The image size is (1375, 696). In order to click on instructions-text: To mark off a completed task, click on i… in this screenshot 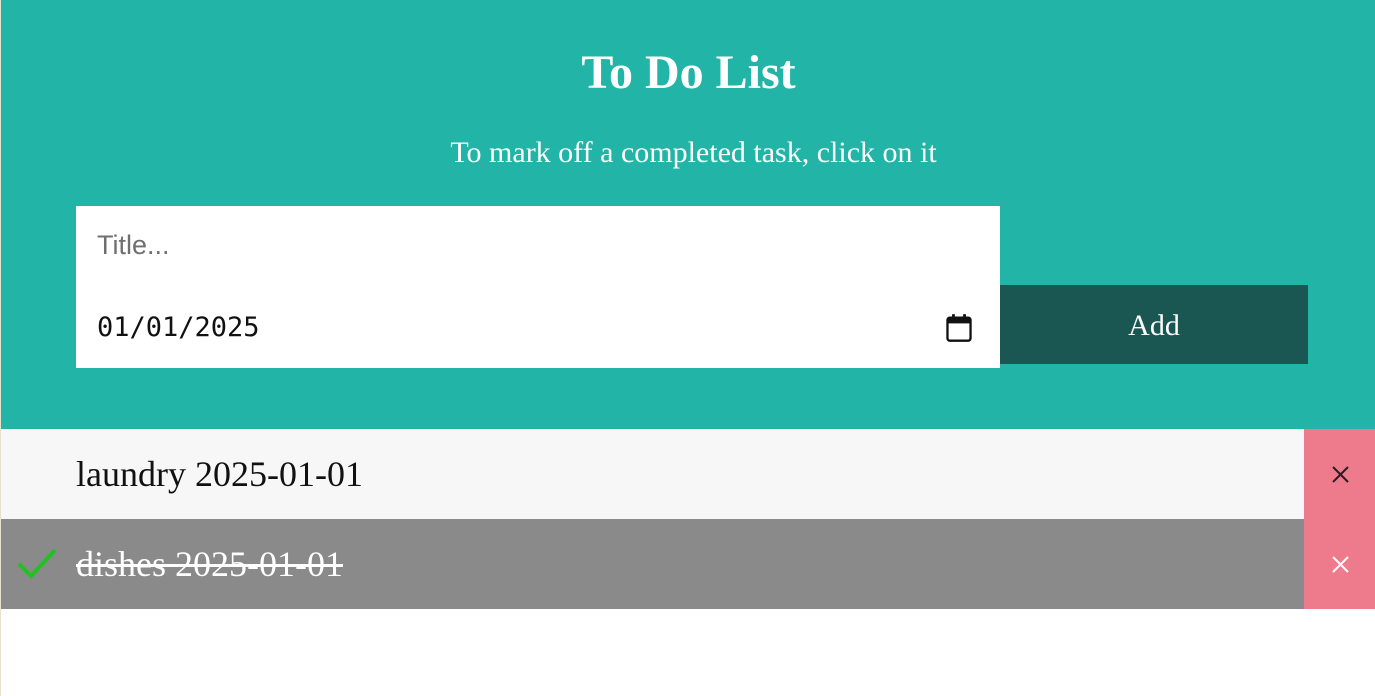, I will do `click(693, 152)`.